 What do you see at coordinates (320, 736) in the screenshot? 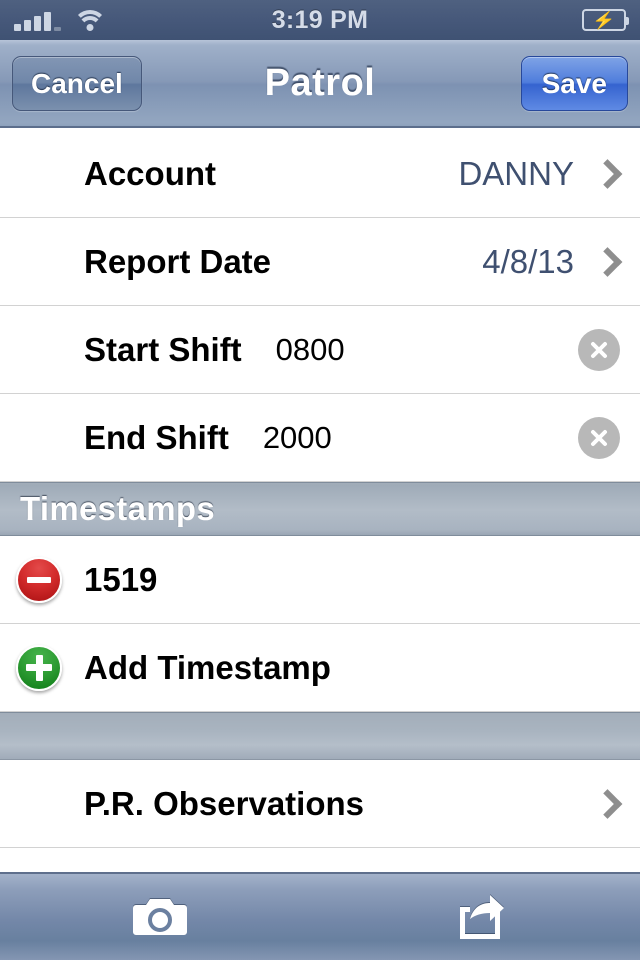
I see `section-spacer` at bounding box center [320, 736].